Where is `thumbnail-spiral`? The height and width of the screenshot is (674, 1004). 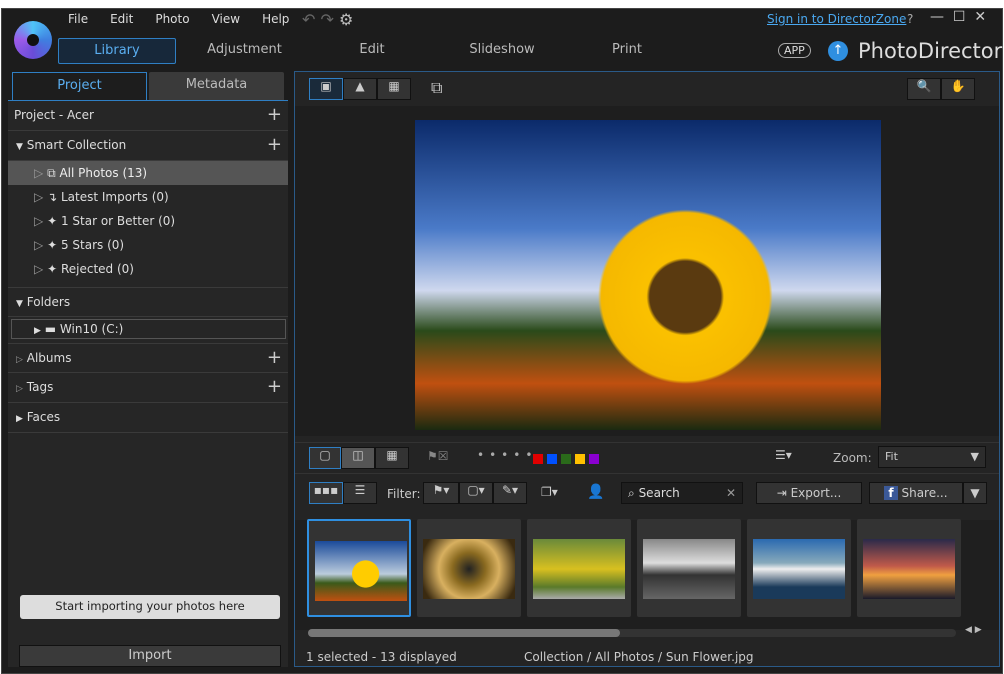 thumbnail-spiral is located at coordinates (469, 568).